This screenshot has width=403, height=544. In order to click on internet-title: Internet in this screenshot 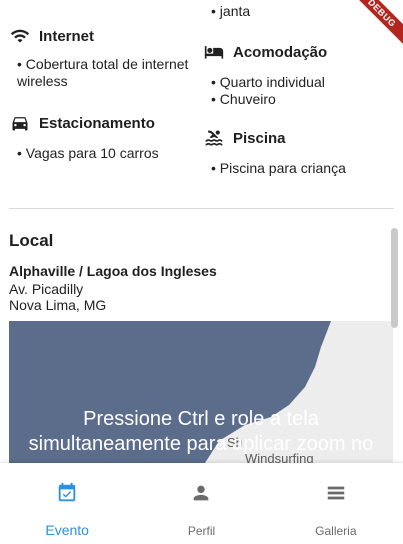, I will do `click(67, 36)`.